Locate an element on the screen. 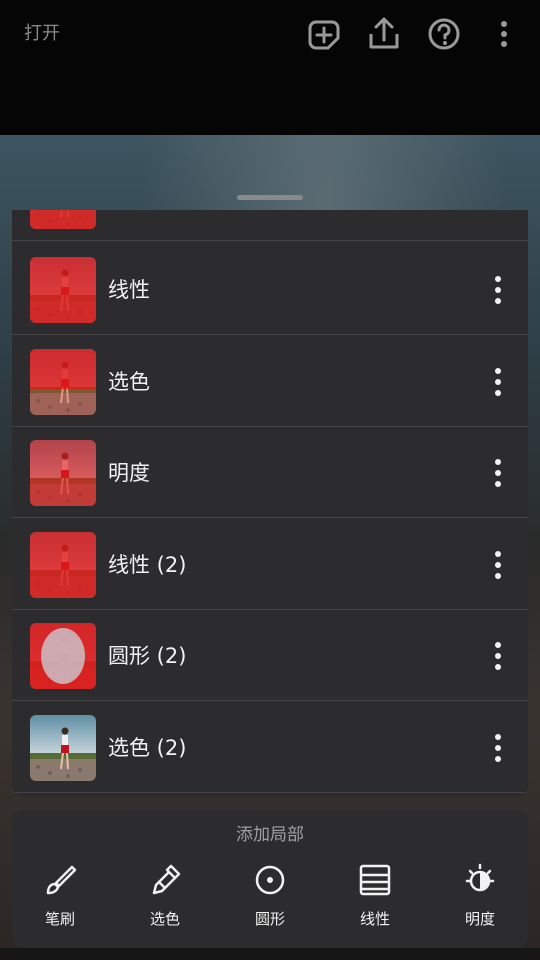 The height and width of the screenshot is (960, 540). tool-color-select: 选色 is located at coordinates (165, 902).